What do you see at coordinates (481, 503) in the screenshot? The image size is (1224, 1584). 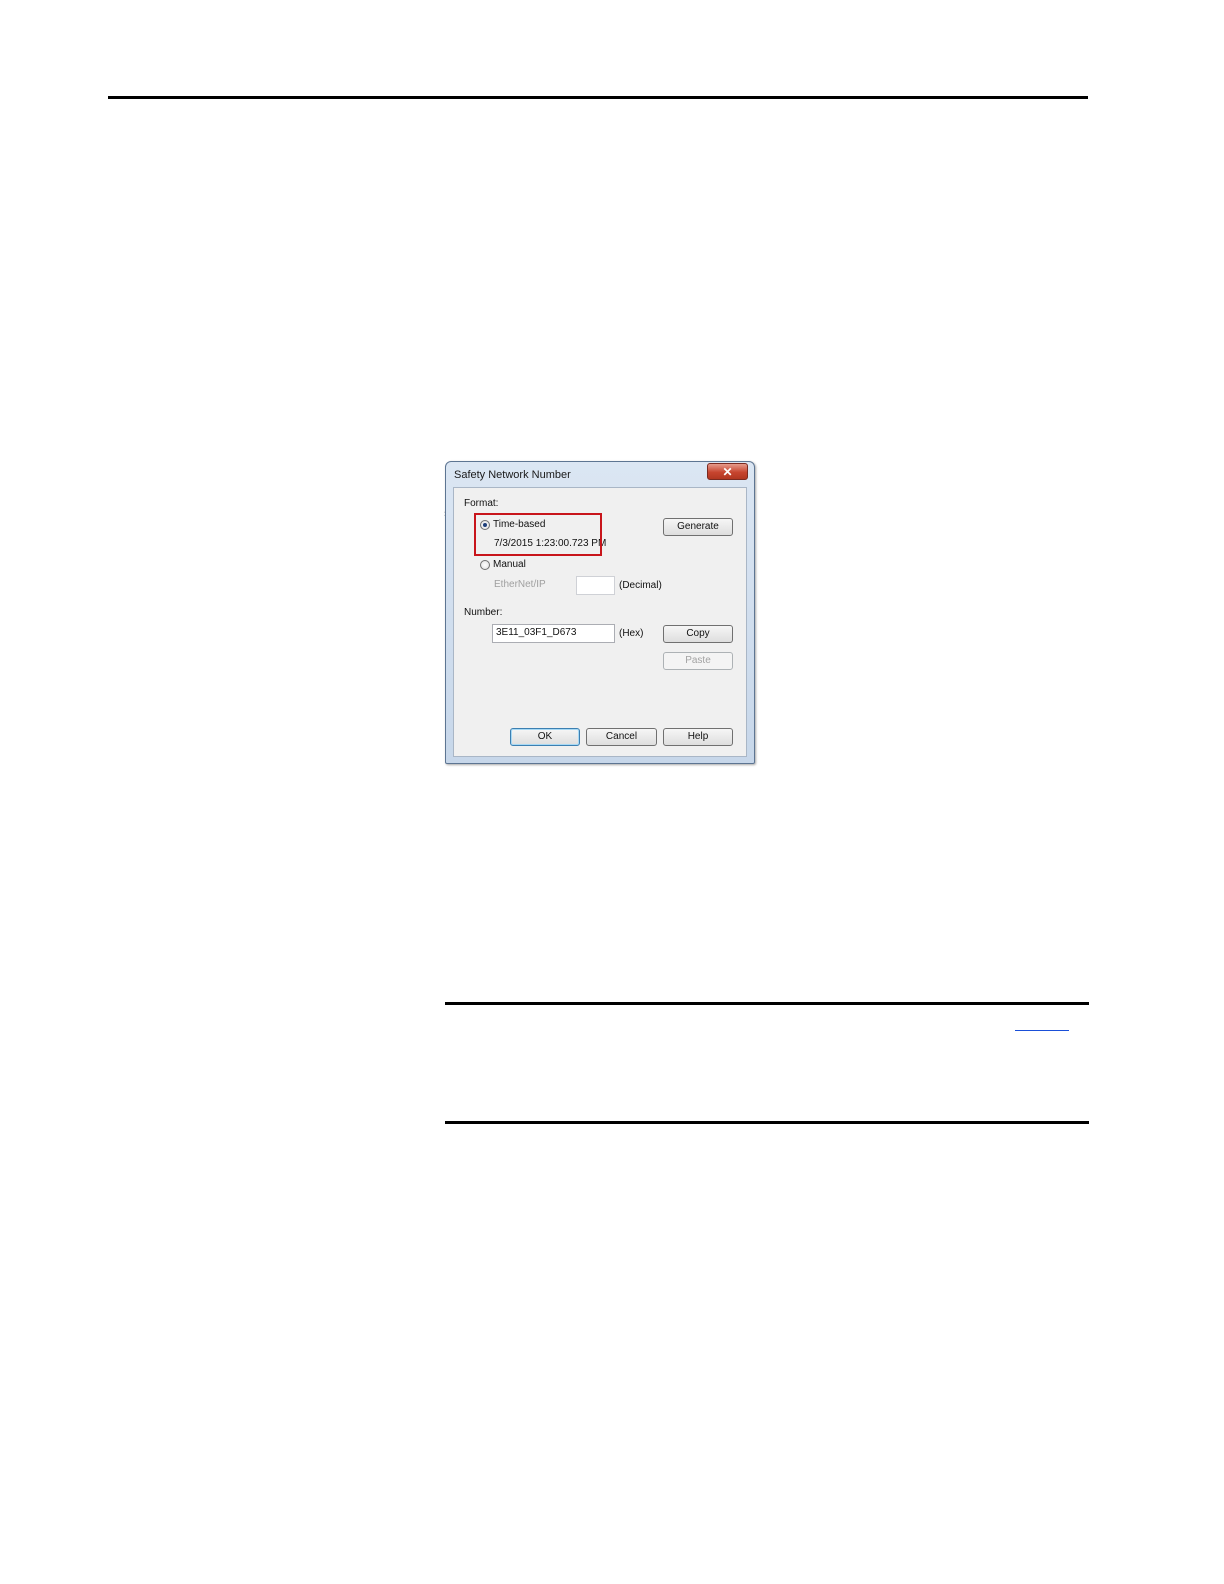 I see `format-label: Format:` at bounding box center [481, 503].